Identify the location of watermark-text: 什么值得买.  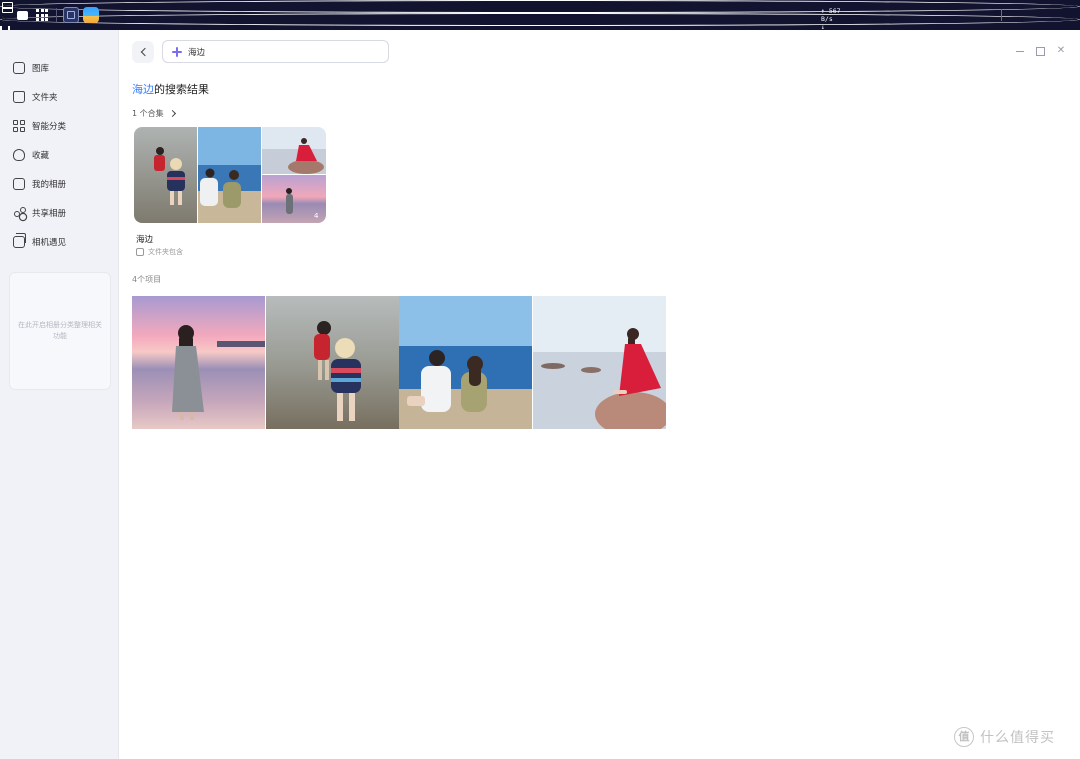
(1017, 738).